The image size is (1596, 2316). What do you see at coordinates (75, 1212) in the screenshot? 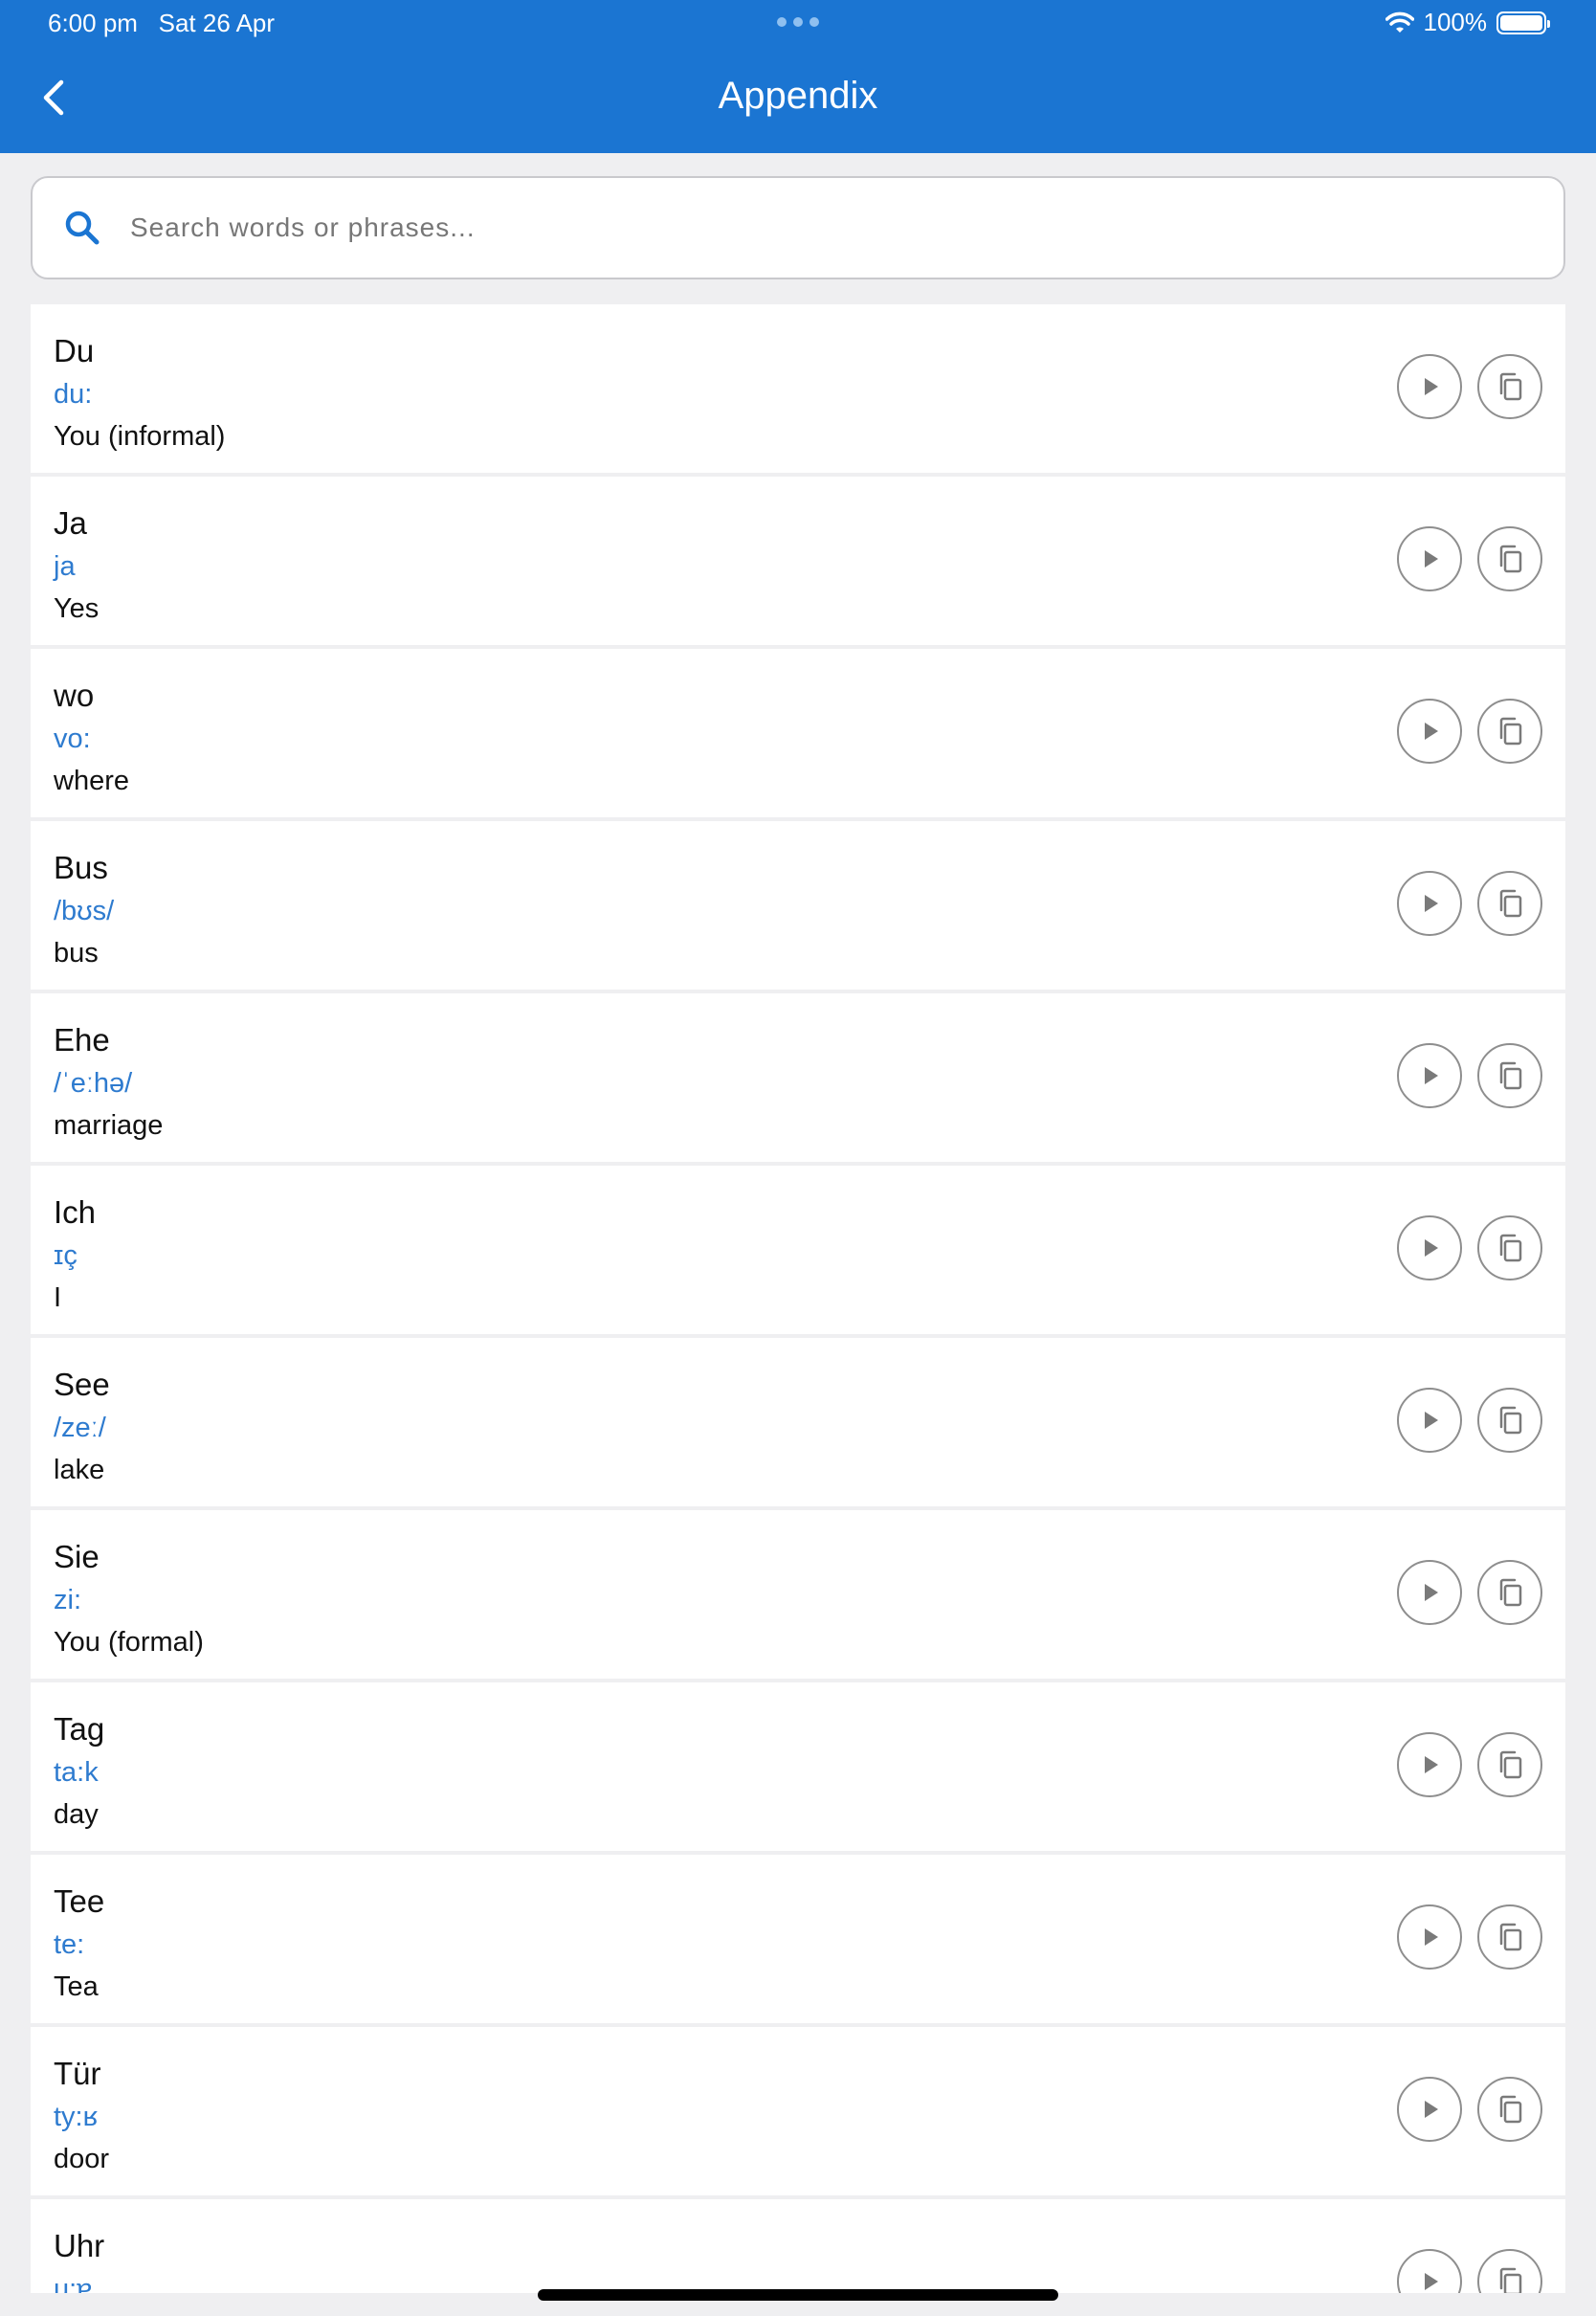
I see `word-text: Ich` at bounding box center [75, 1212].